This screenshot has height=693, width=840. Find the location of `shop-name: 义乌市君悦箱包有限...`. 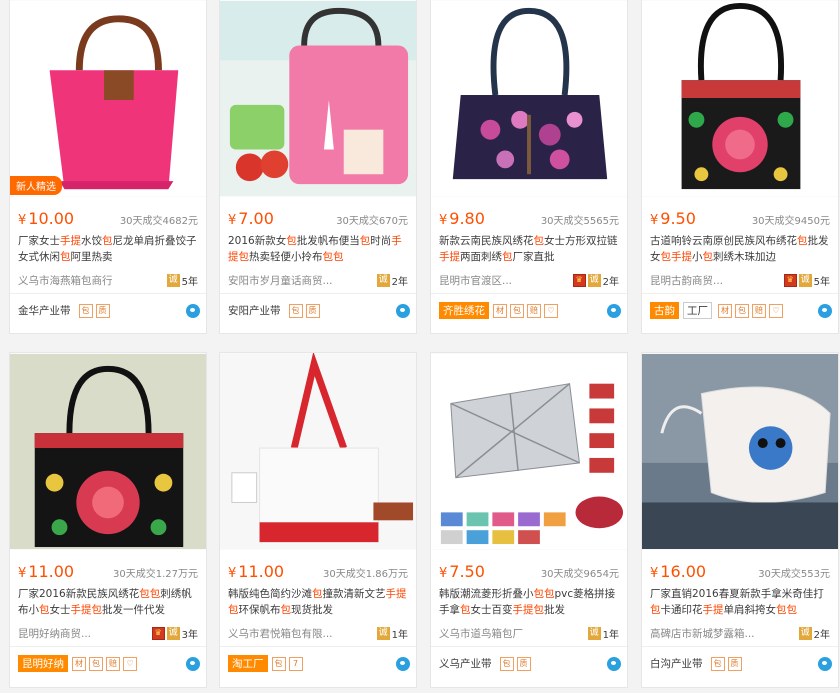

shop-name: 义乌市君悦箱包有限... is located at coordinates (280, 633).